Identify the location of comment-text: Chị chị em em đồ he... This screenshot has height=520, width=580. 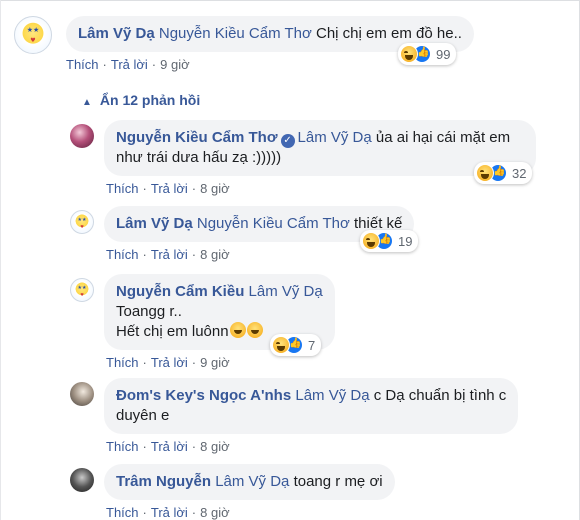
(386, 33).